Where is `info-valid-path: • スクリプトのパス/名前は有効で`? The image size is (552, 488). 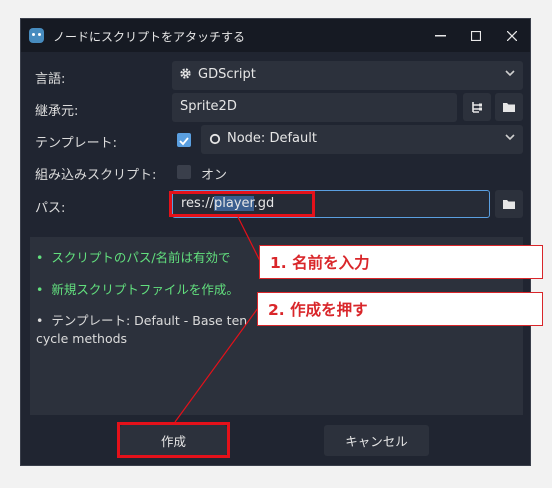
info-valid-path: • スクリプトのパス/名前は有効で is located at coordinates (133, 257).